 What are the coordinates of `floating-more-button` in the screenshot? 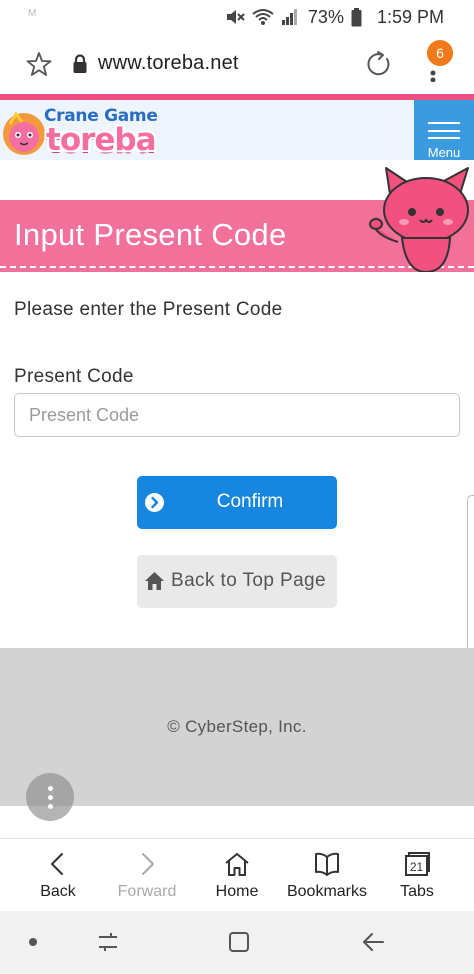 It's located at (50, 797).